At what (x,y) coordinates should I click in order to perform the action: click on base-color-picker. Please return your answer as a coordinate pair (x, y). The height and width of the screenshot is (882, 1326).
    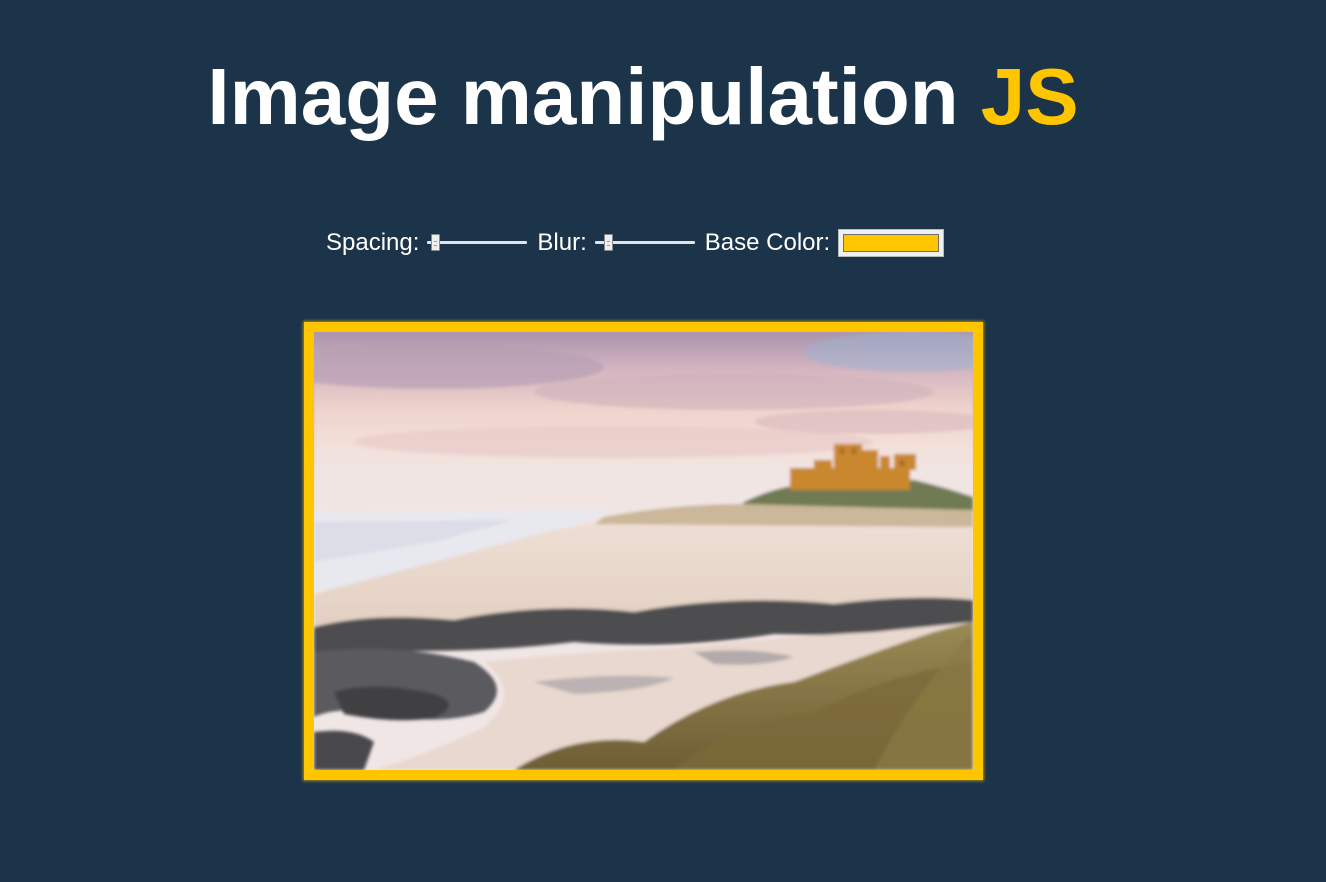
    Looking at the image, I should click on (891, 243).